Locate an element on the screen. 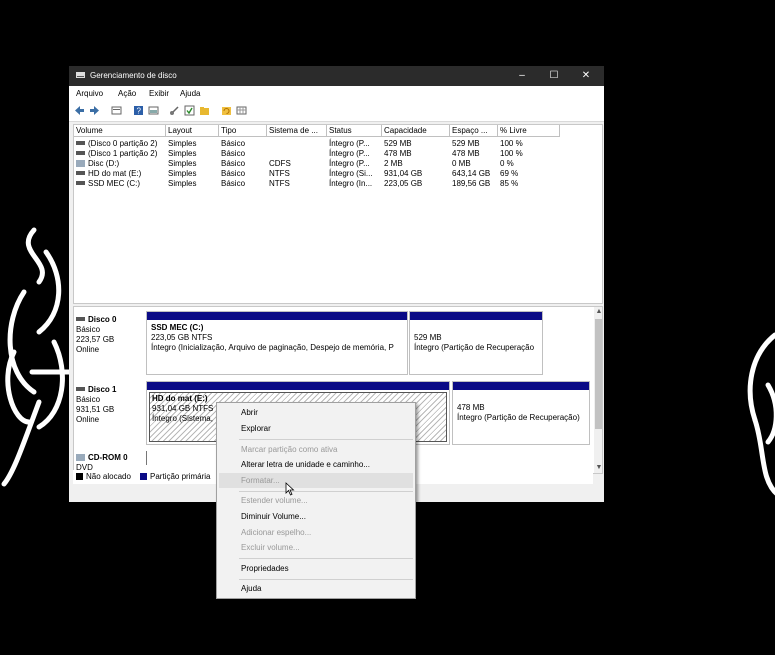 This screenshot has height=655, width=775. menu-item-marcar-ativa: Marcar partição como ativa is located at coordinates (289, 450).